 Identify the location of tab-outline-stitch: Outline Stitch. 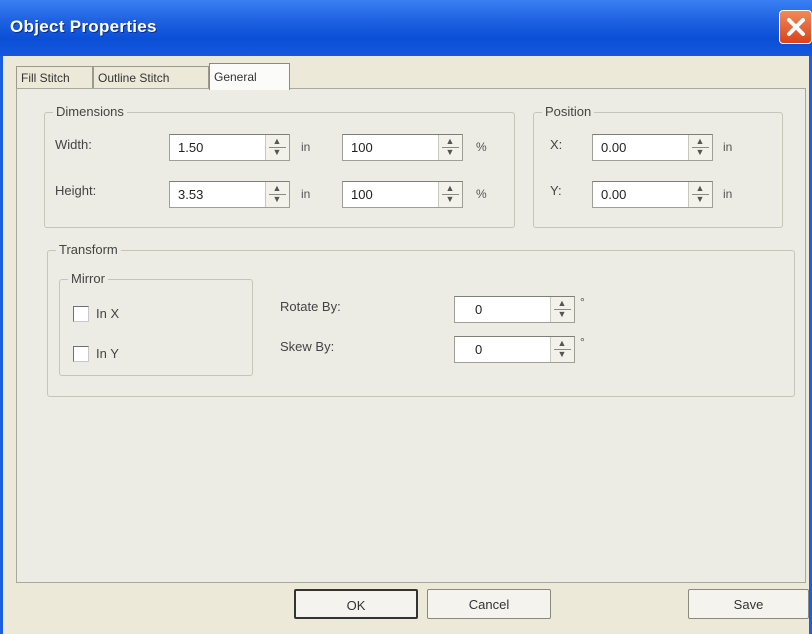
(151, 77).